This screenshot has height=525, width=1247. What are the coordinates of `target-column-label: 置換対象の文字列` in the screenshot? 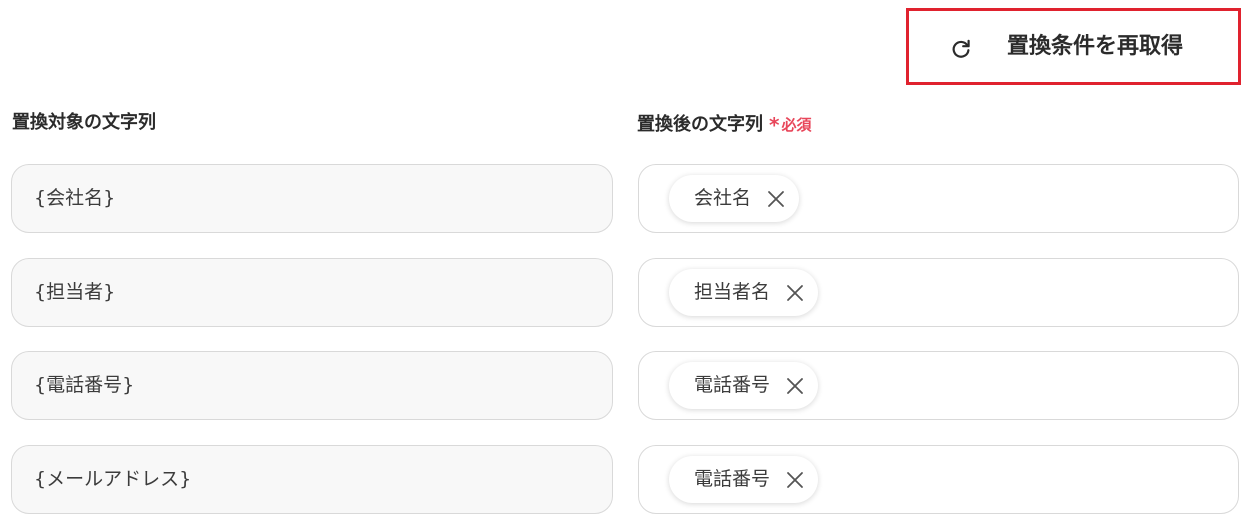 It's located at (84, 122).